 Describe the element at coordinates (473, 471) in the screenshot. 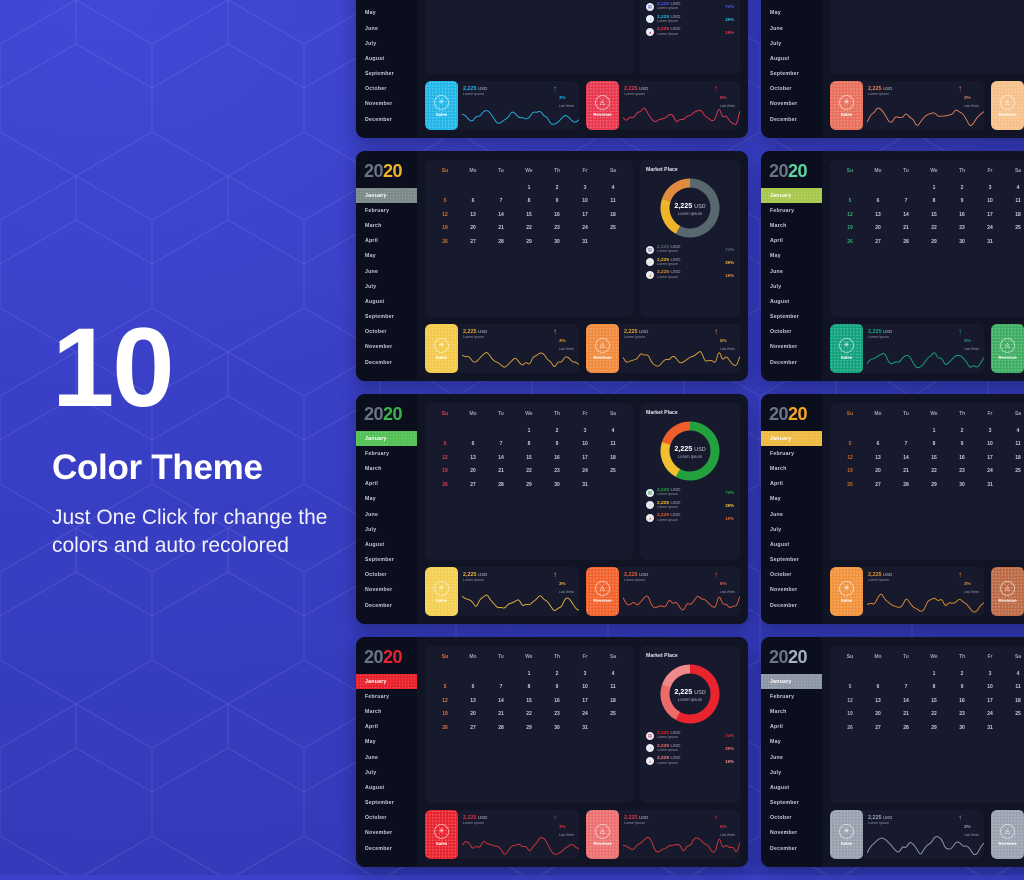

I see `calendar-day: 20` at that location.